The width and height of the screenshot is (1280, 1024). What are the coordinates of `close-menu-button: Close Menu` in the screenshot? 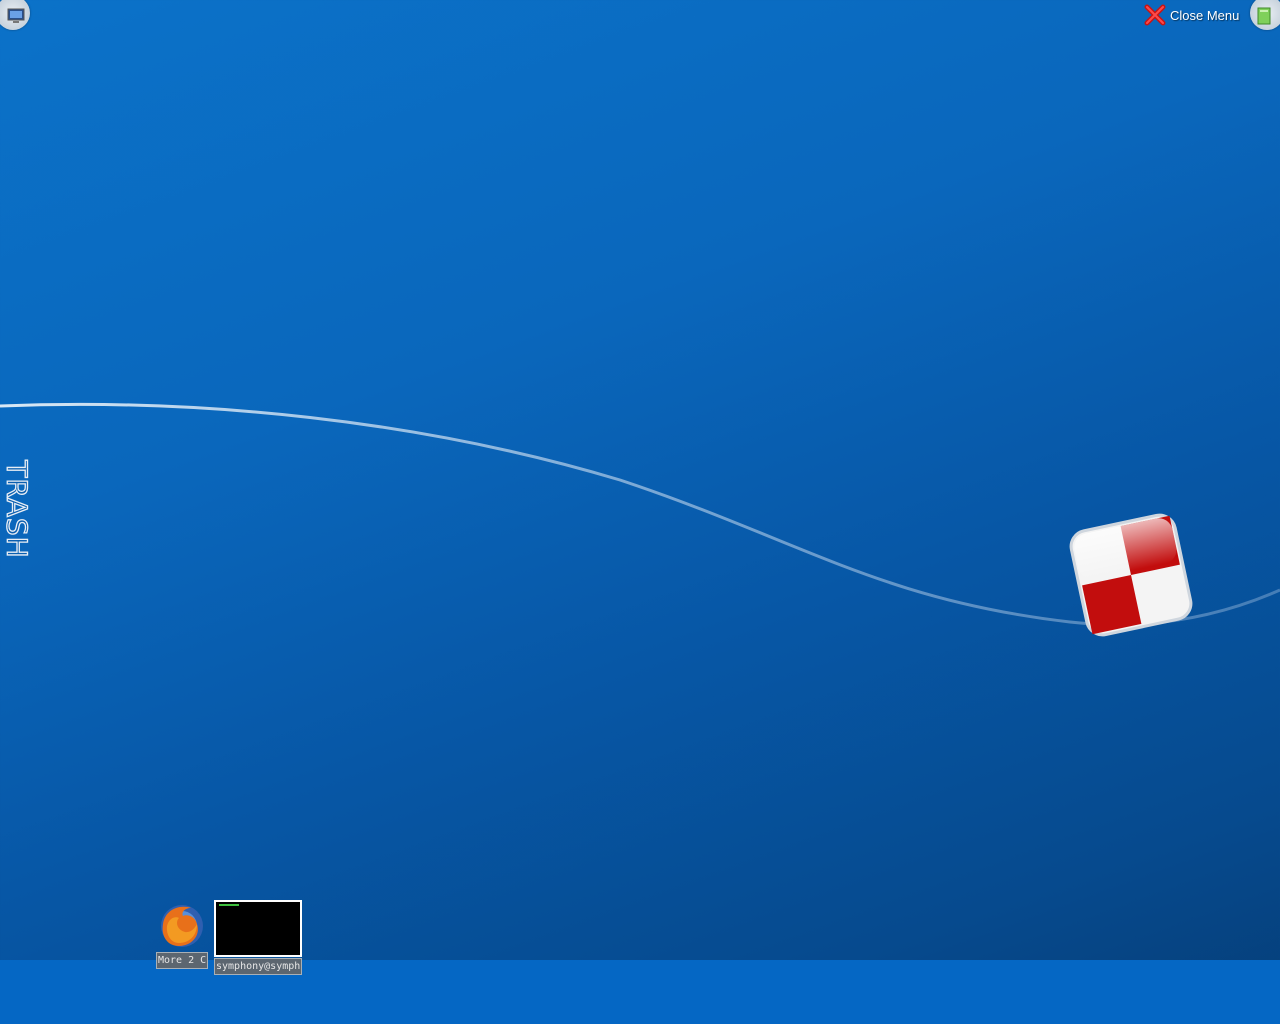 It's located at (1191, 15).